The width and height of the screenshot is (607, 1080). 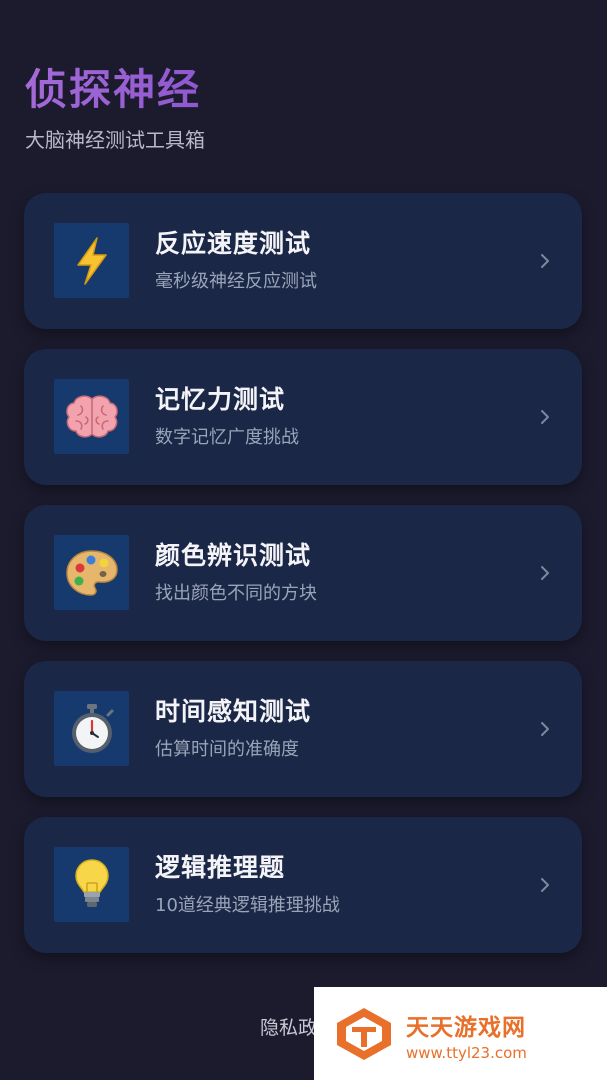 I want to click on brain-icon, so click(x=91, y=416).